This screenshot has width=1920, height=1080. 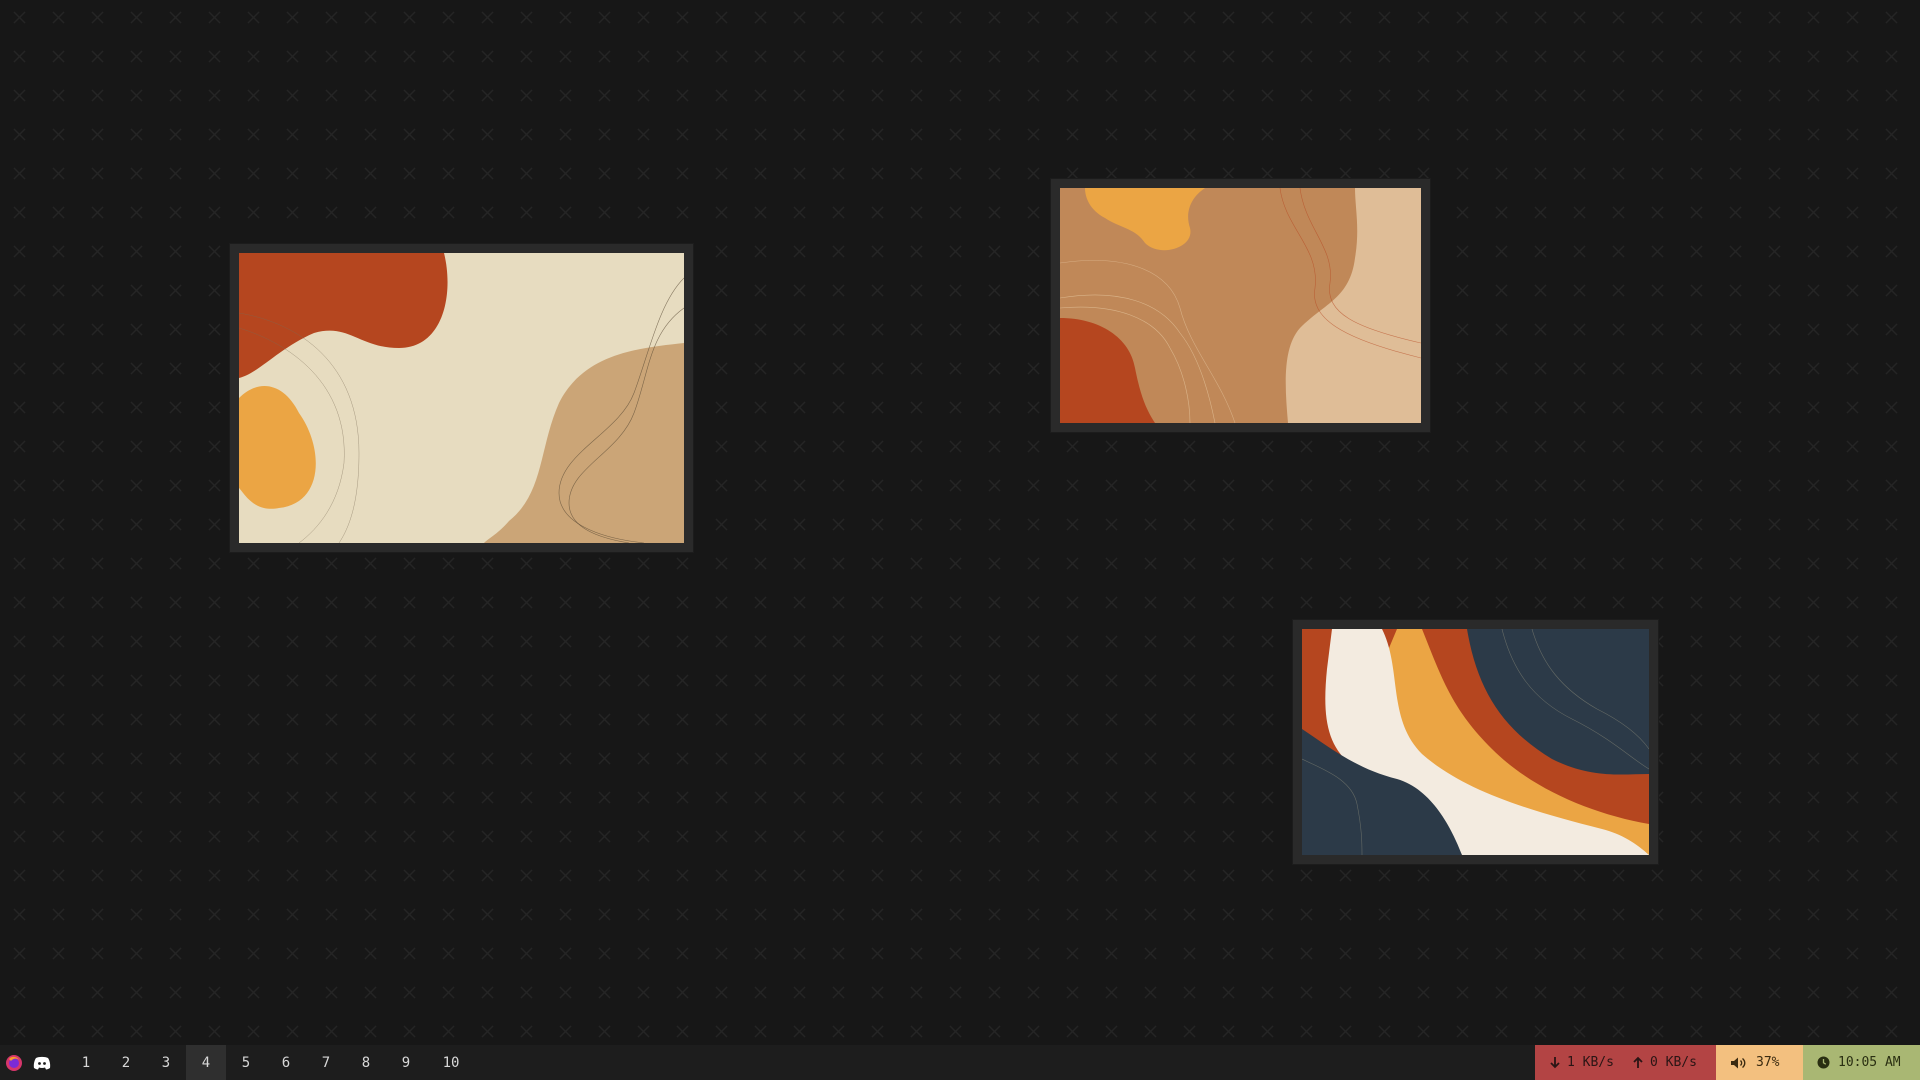 What do you see at coordinates (1869, 1062) in the screenshot?
I see `clock-time: 10:05 AM` at bounding box center [1869, 1062].